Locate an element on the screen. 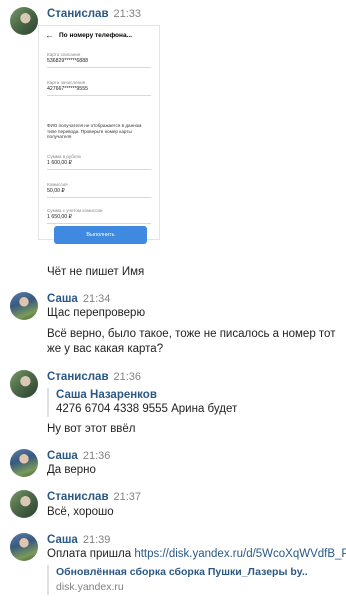 The height and width of the screenshot is (603, 346). message-time: 21:34 is located at coordinates (97, 299).